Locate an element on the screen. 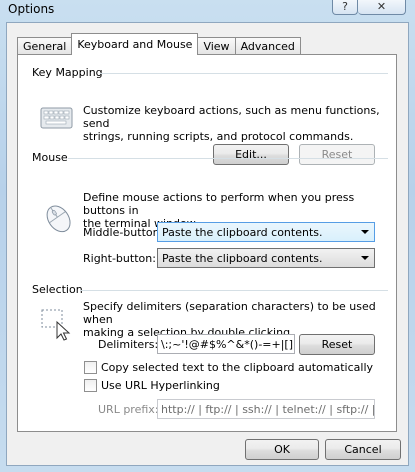 The width and height of the screenshot is (415, 472). tab-keyboard-and-mouse: Keyboard and Mouse is located at coordinates (135, 44).